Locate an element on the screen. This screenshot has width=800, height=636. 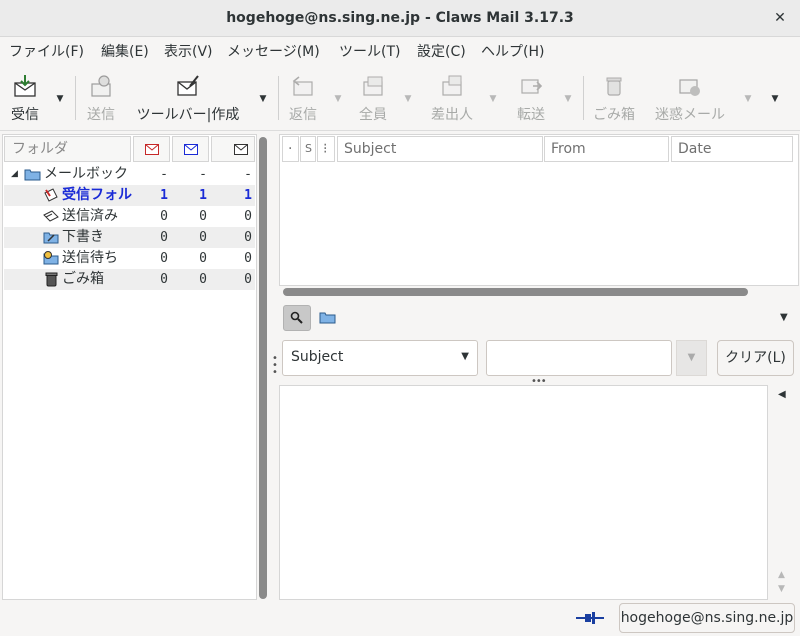
folder-pane-scrollbar is located at coordinates (263, 368).